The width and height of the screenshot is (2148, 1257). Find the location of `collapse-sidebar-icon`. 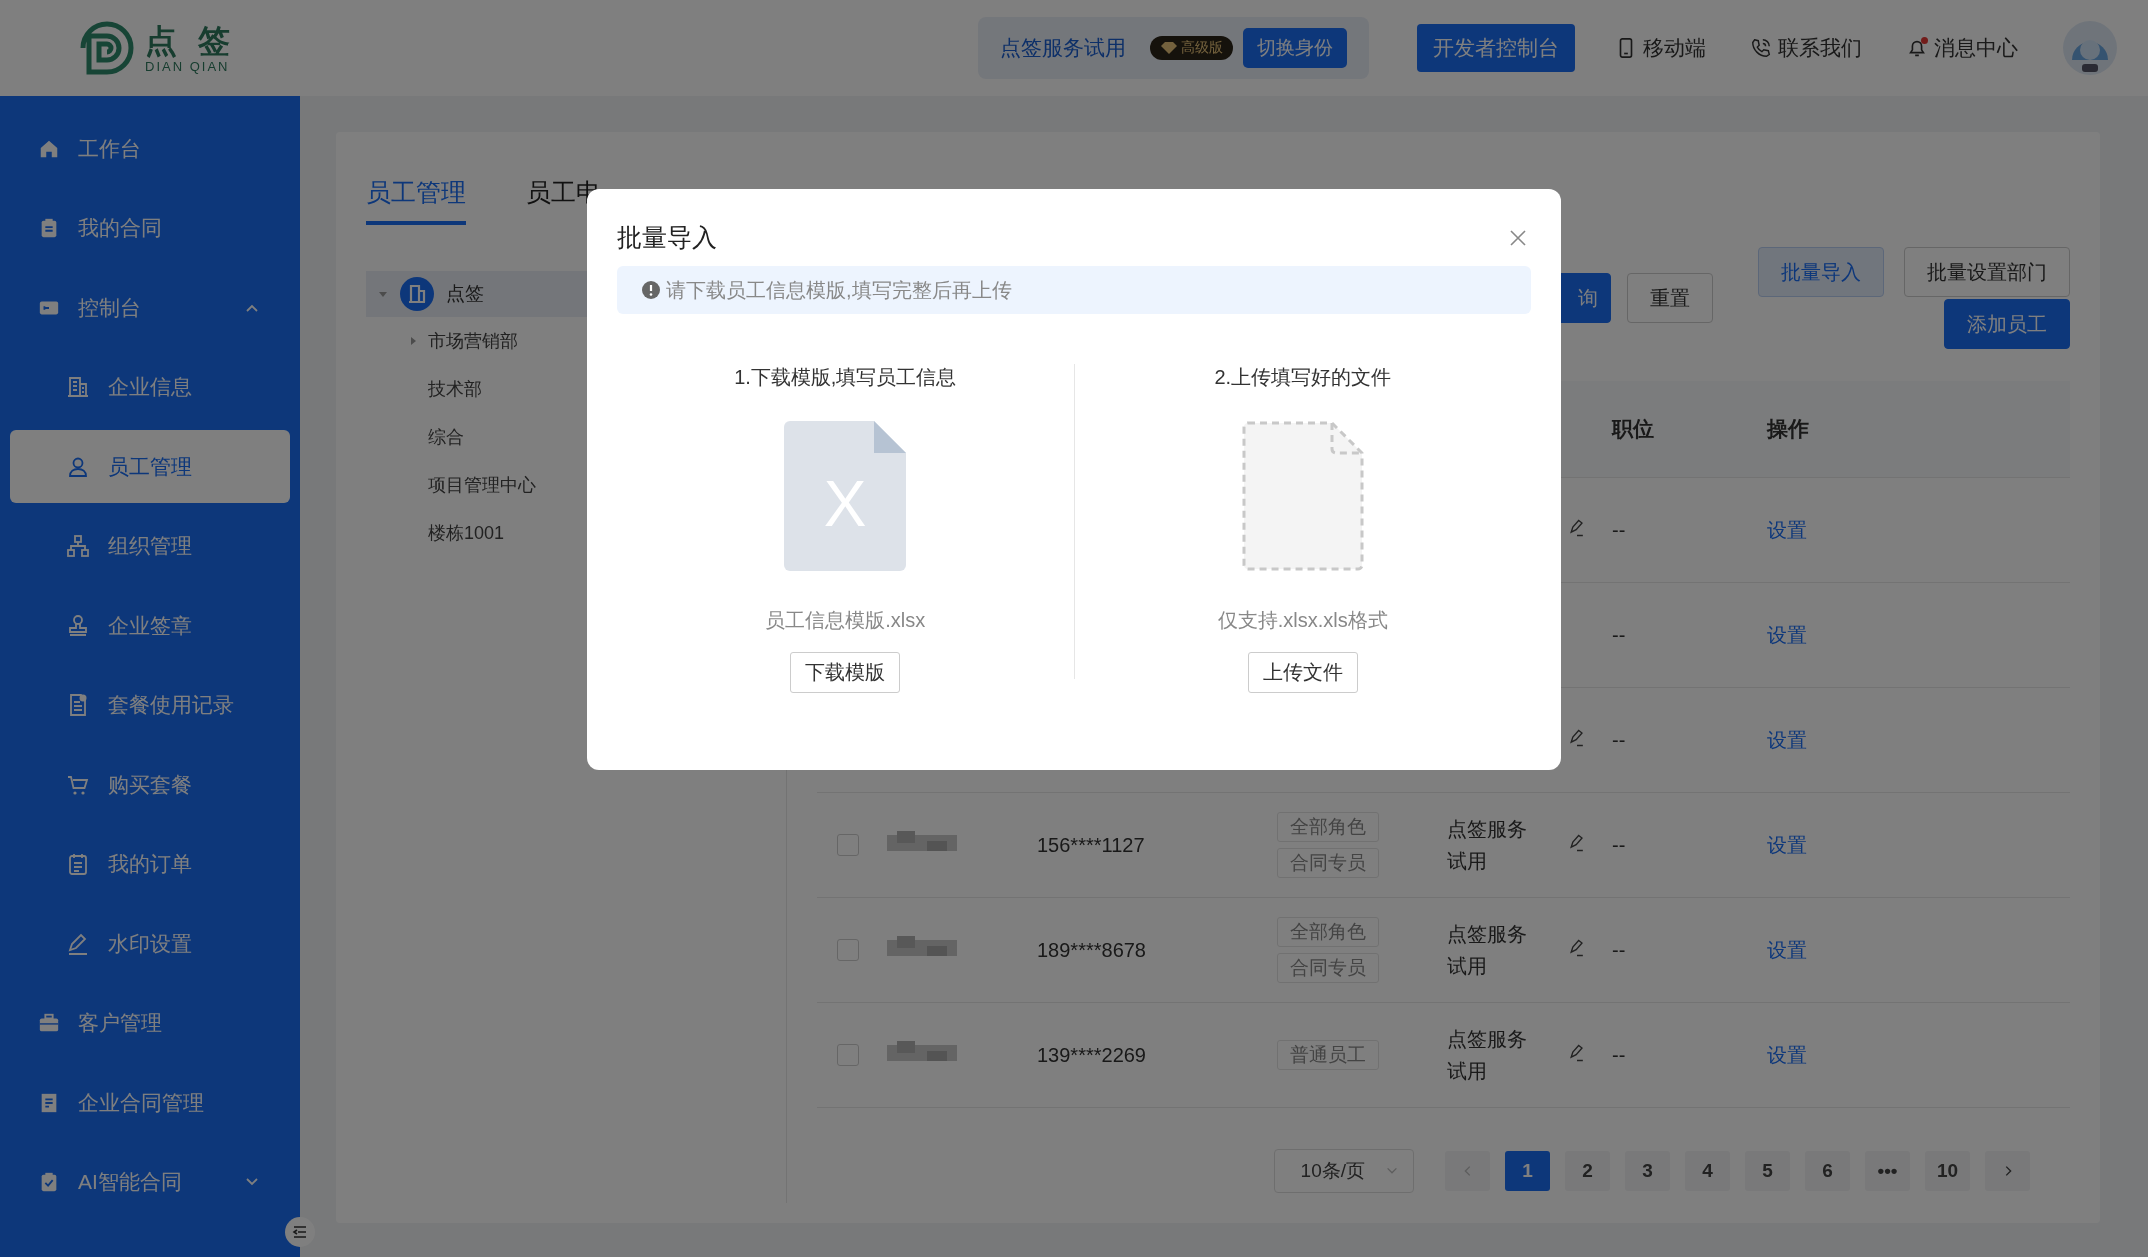

collapse-sidebar-icon is located at coordinates (300, 1232).